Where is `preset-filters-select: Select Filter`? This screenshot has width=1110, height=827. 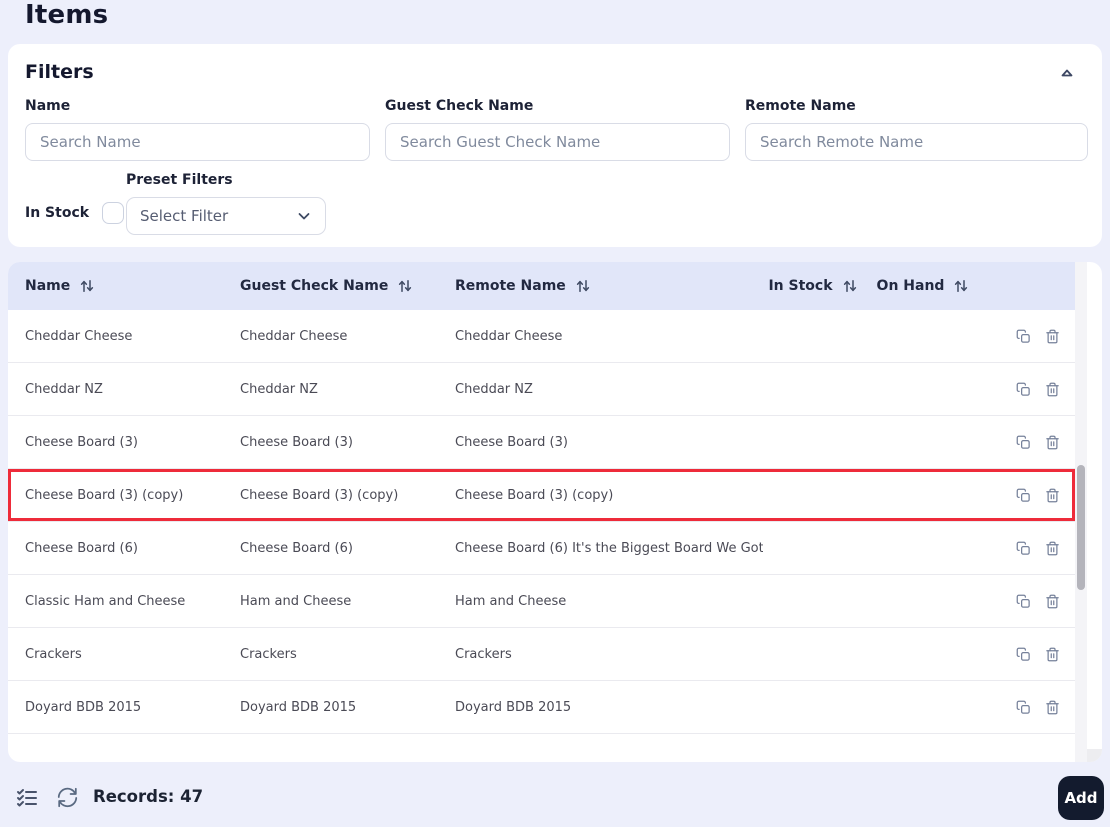 preset-filters-select: Select Filter is located at coordinates (226, 216).